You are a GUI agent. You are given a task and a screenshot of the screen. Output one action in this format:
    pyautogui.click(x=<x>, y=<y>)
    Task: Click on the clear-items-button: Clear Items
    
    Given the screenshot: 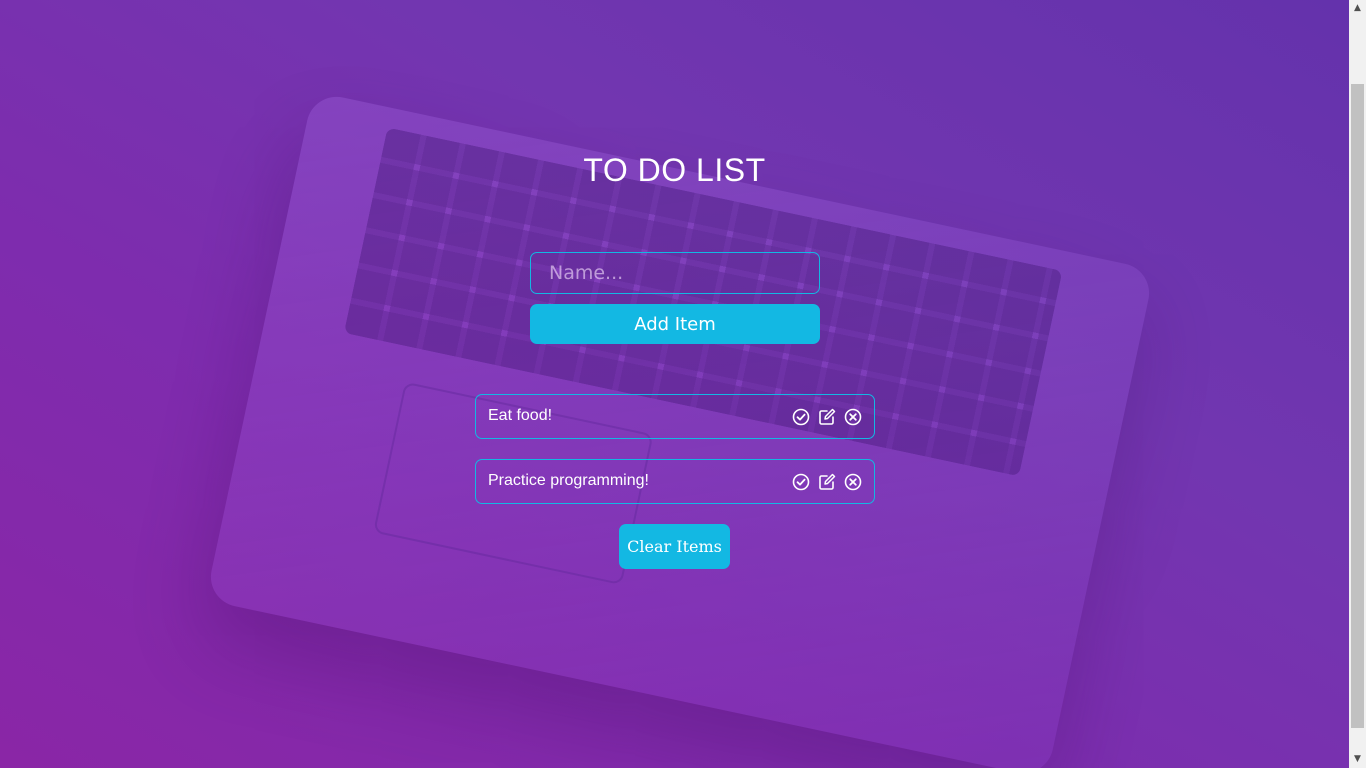 What is the action you would take?
    pyautogui.click(x=674, y=546)
    